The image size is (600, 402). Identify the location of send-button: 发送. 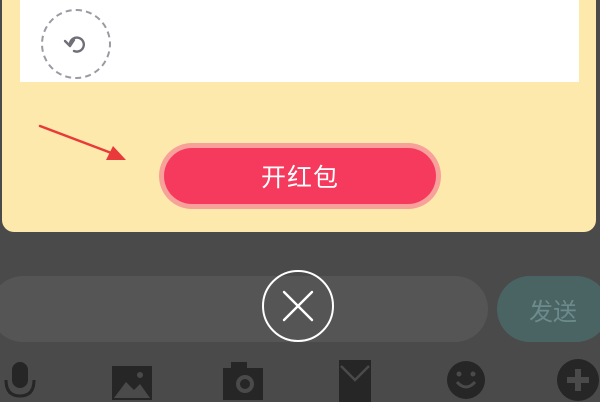
(548, 309).